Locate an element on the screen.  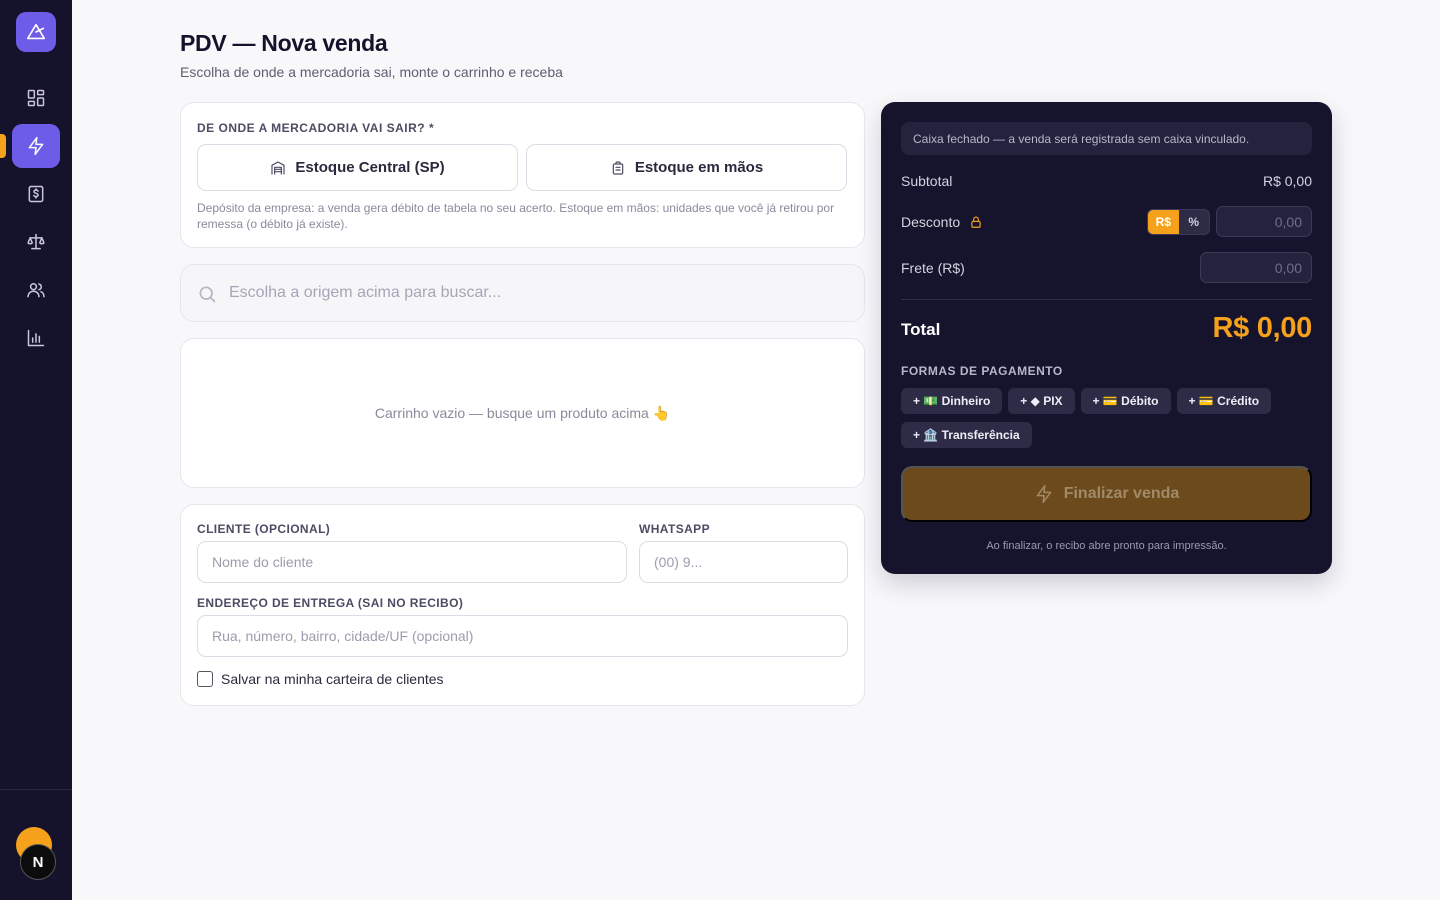
origin-central-button: Estoque Central (SP) is located at coordinates (357, 167).